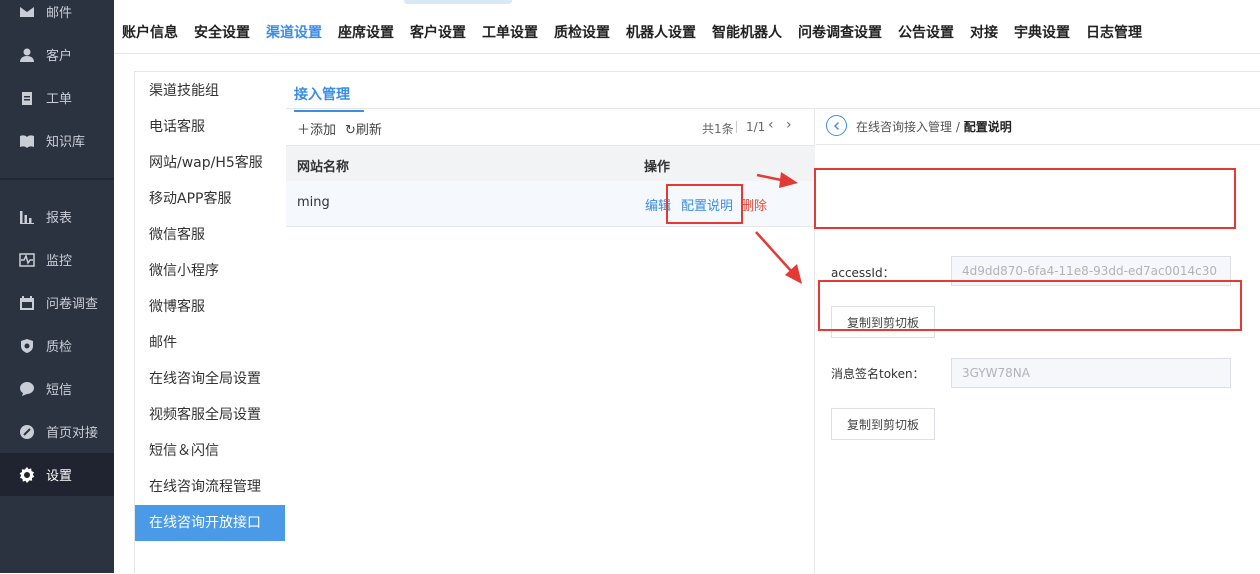 Image resolution: width=1260 pixels, height=574 pixels. I want to click on chevron-right-icon: ›, so click(789, 125).